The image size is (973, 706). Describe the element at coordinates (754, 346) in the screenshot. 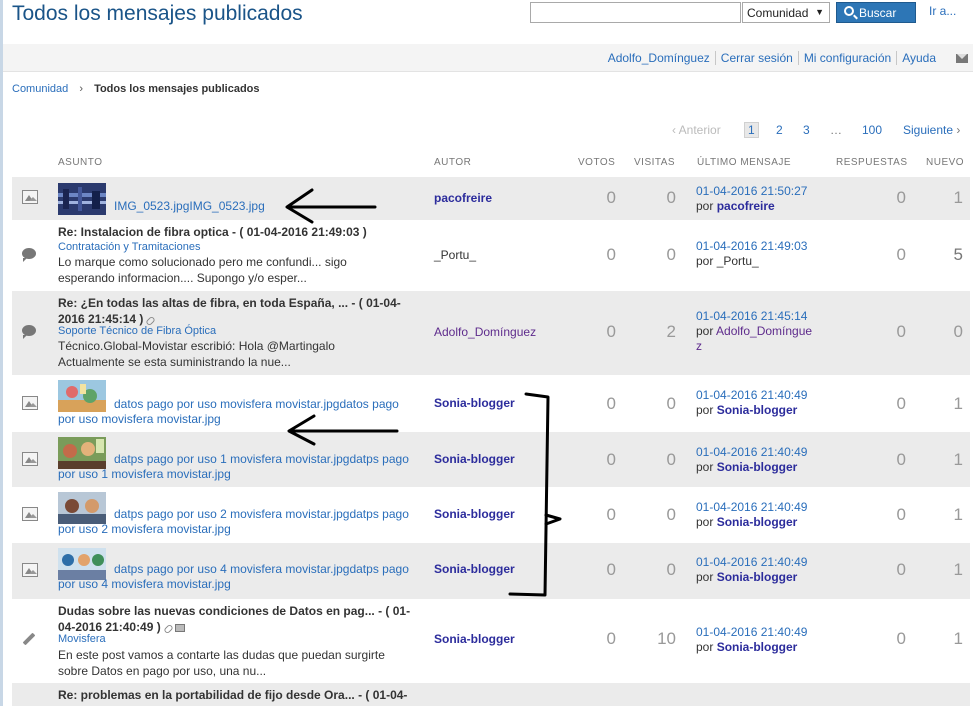

I see `last-message-user-wrap: z` at that location.